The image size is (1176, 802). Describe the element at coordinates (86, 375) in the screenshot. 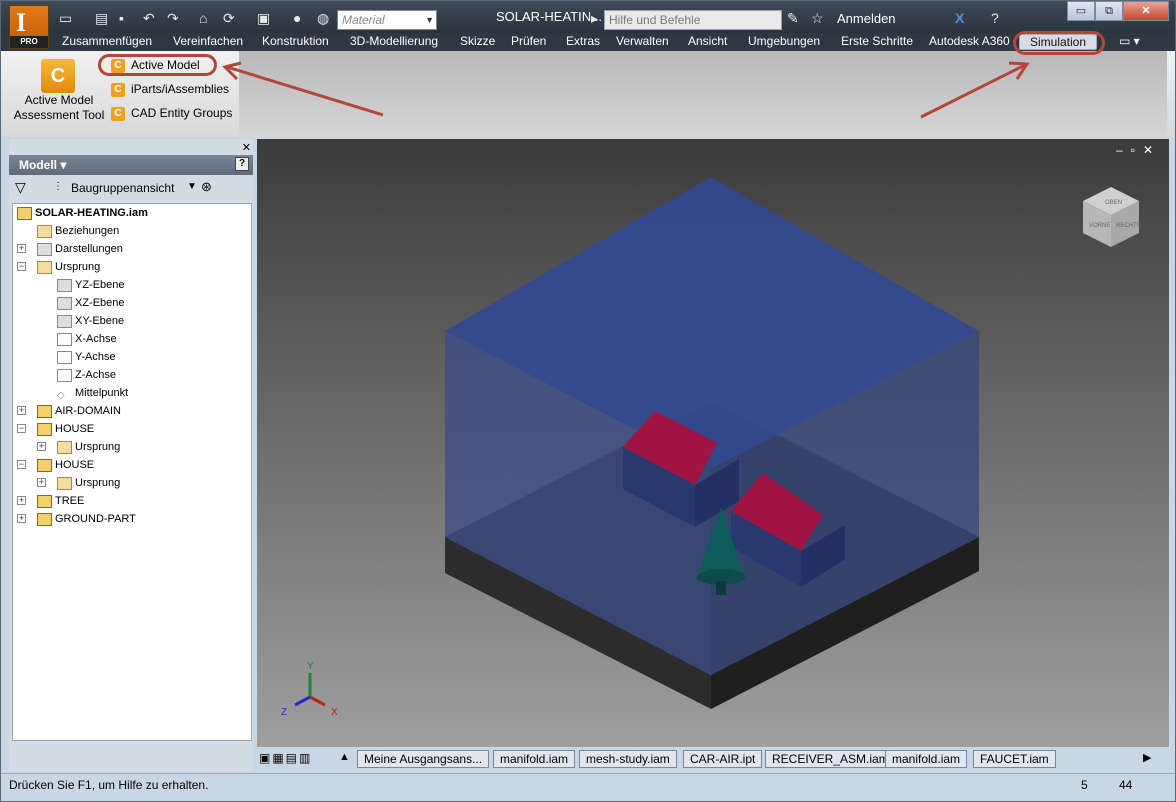

I see `tree-item: Z-Achse` at that location.